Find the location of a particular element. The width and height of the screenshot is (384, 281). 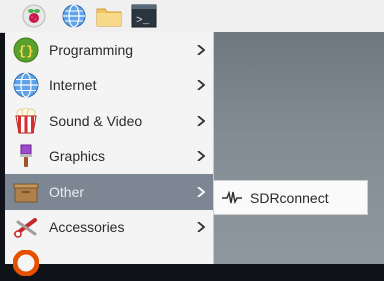

file-manager-button is located at coordinates (109, 16).